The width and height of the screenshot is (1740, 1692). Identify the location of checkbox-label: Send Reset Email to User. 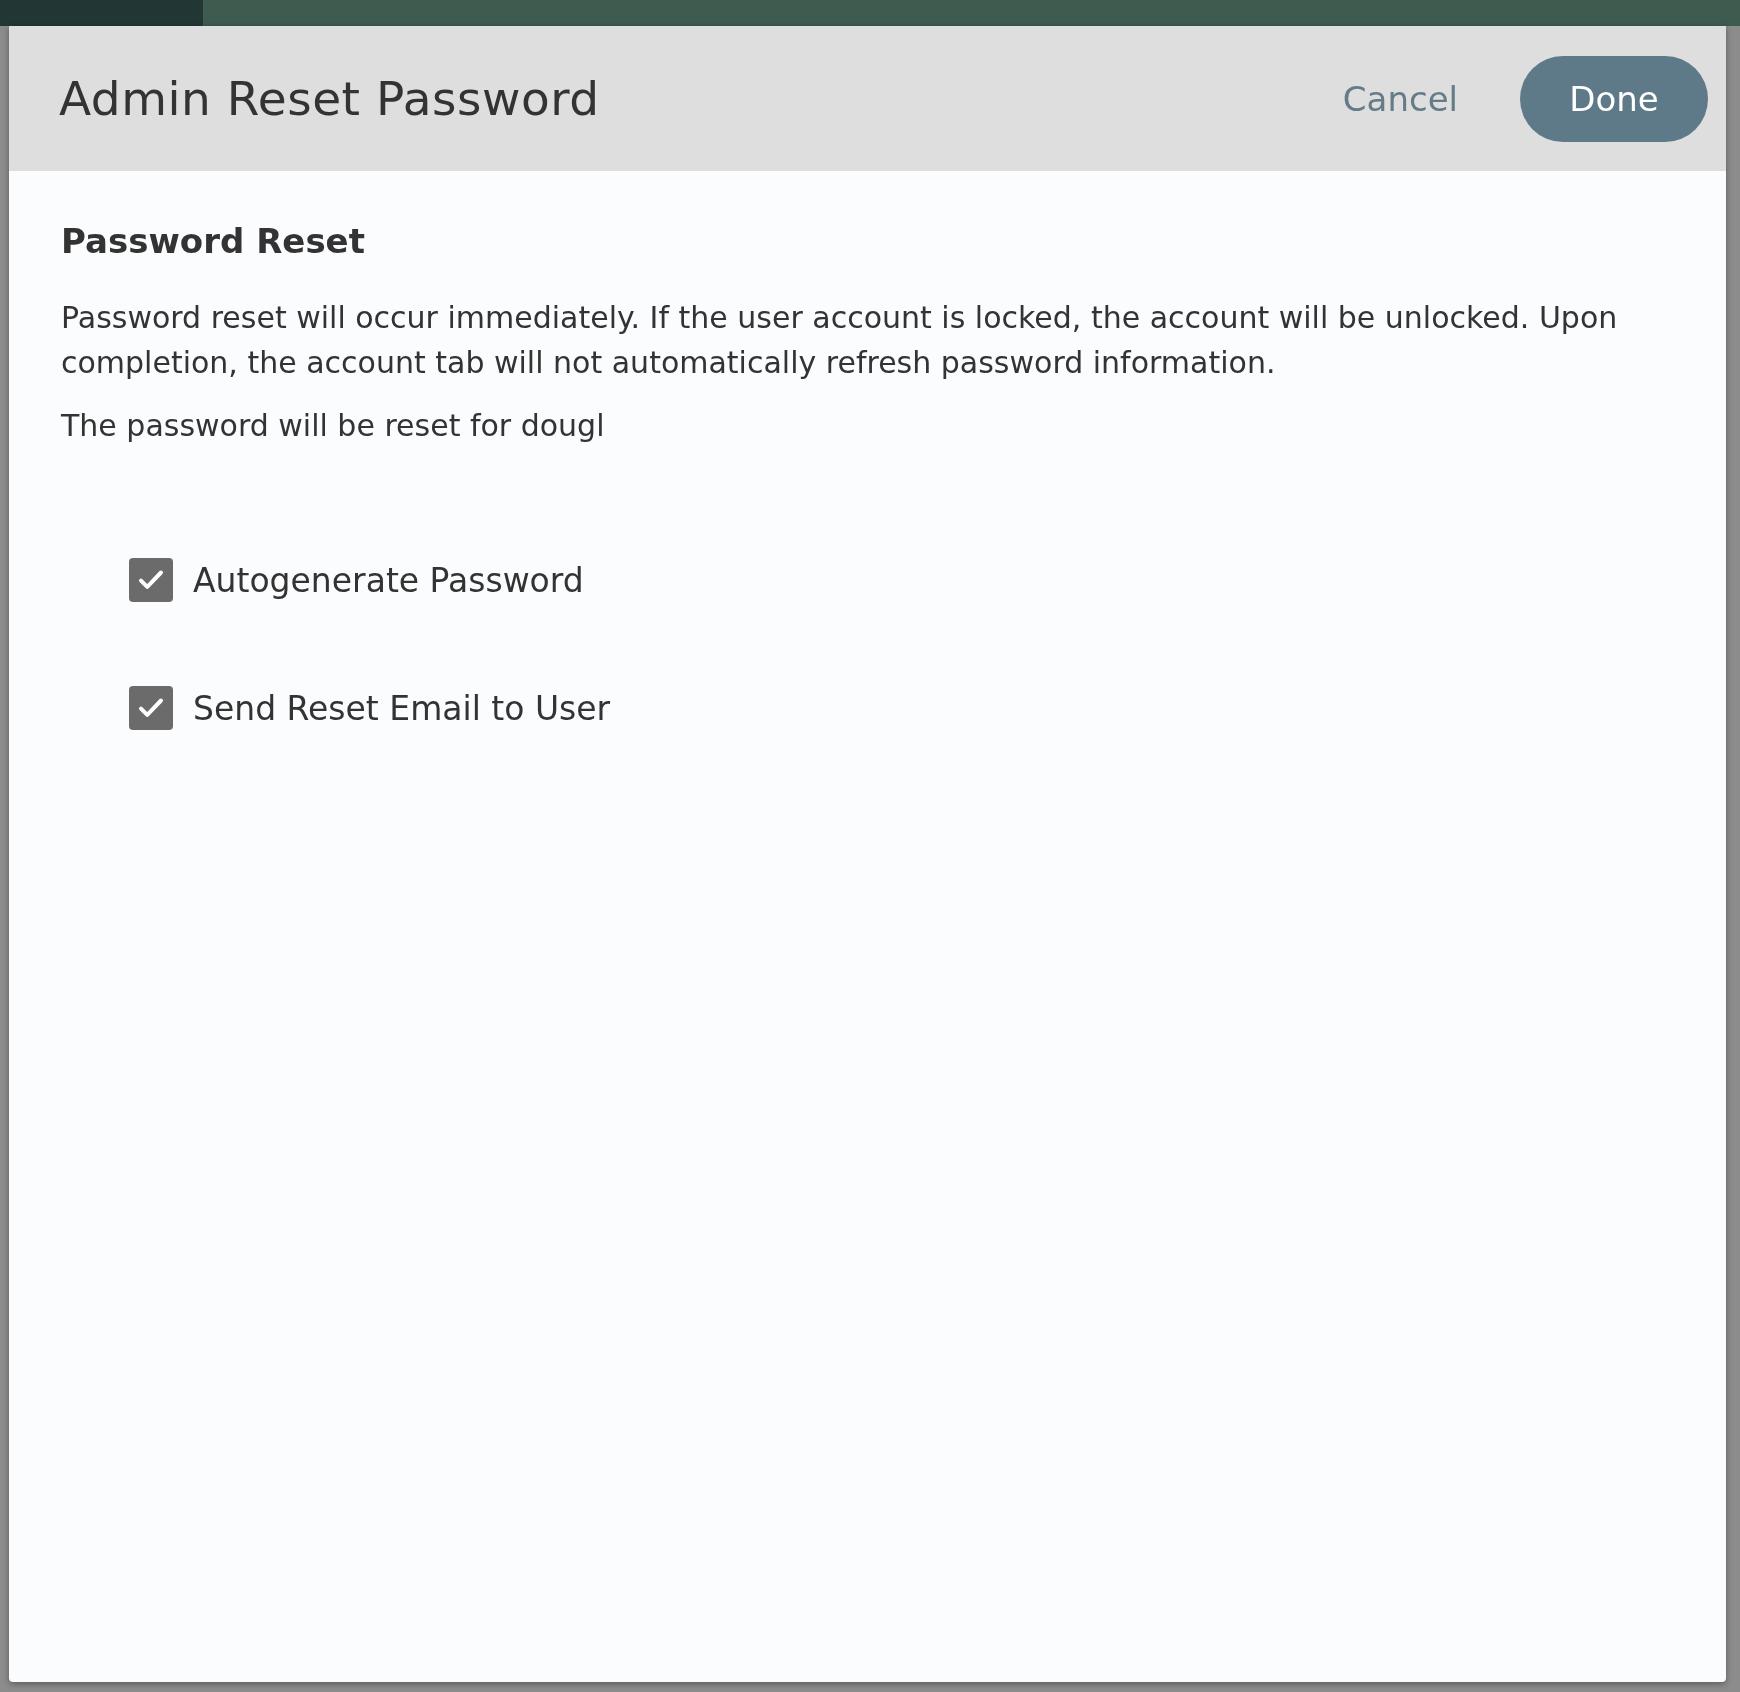
(402, 708).